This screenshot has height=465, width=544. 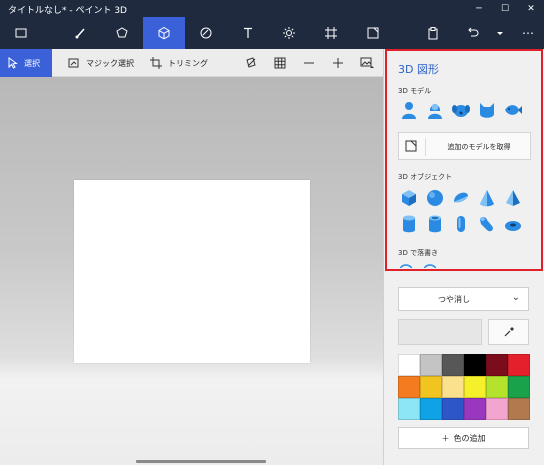 I want to click on hemisphere-icon, so click(x=461, y=197).